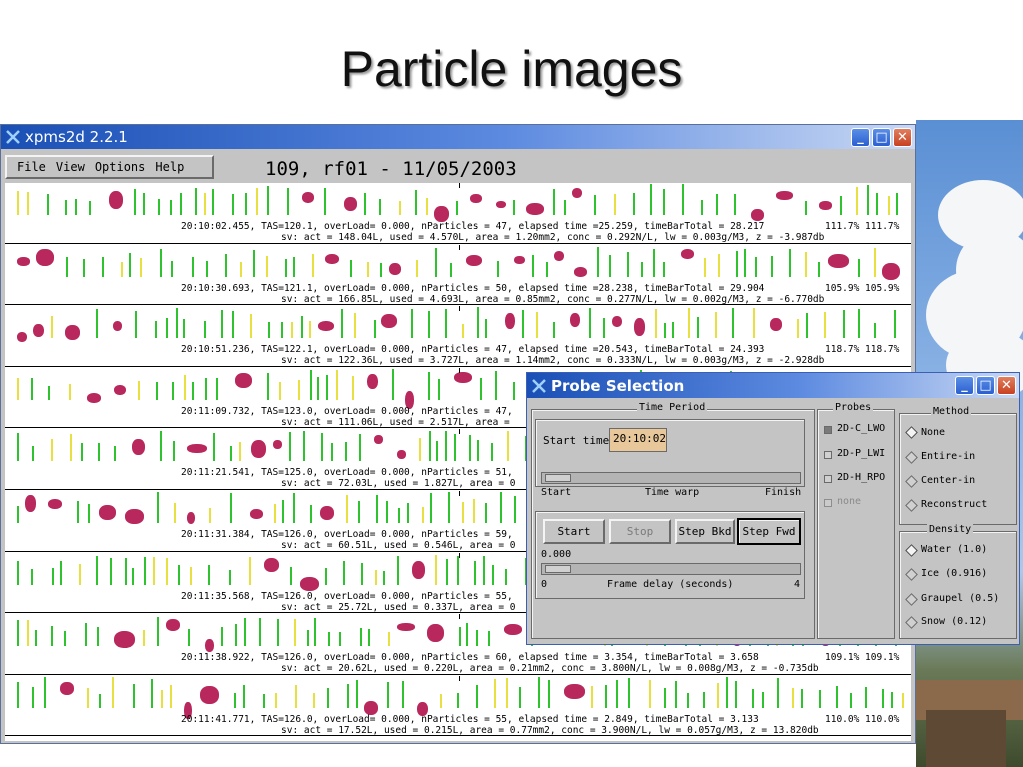 Image resolution: width=1023 pixels, height=767 pixels. Describe the element at coordinates (861, 453) in the screenshot. I see `probe-item-label: 2D-P_LWI` at that location.